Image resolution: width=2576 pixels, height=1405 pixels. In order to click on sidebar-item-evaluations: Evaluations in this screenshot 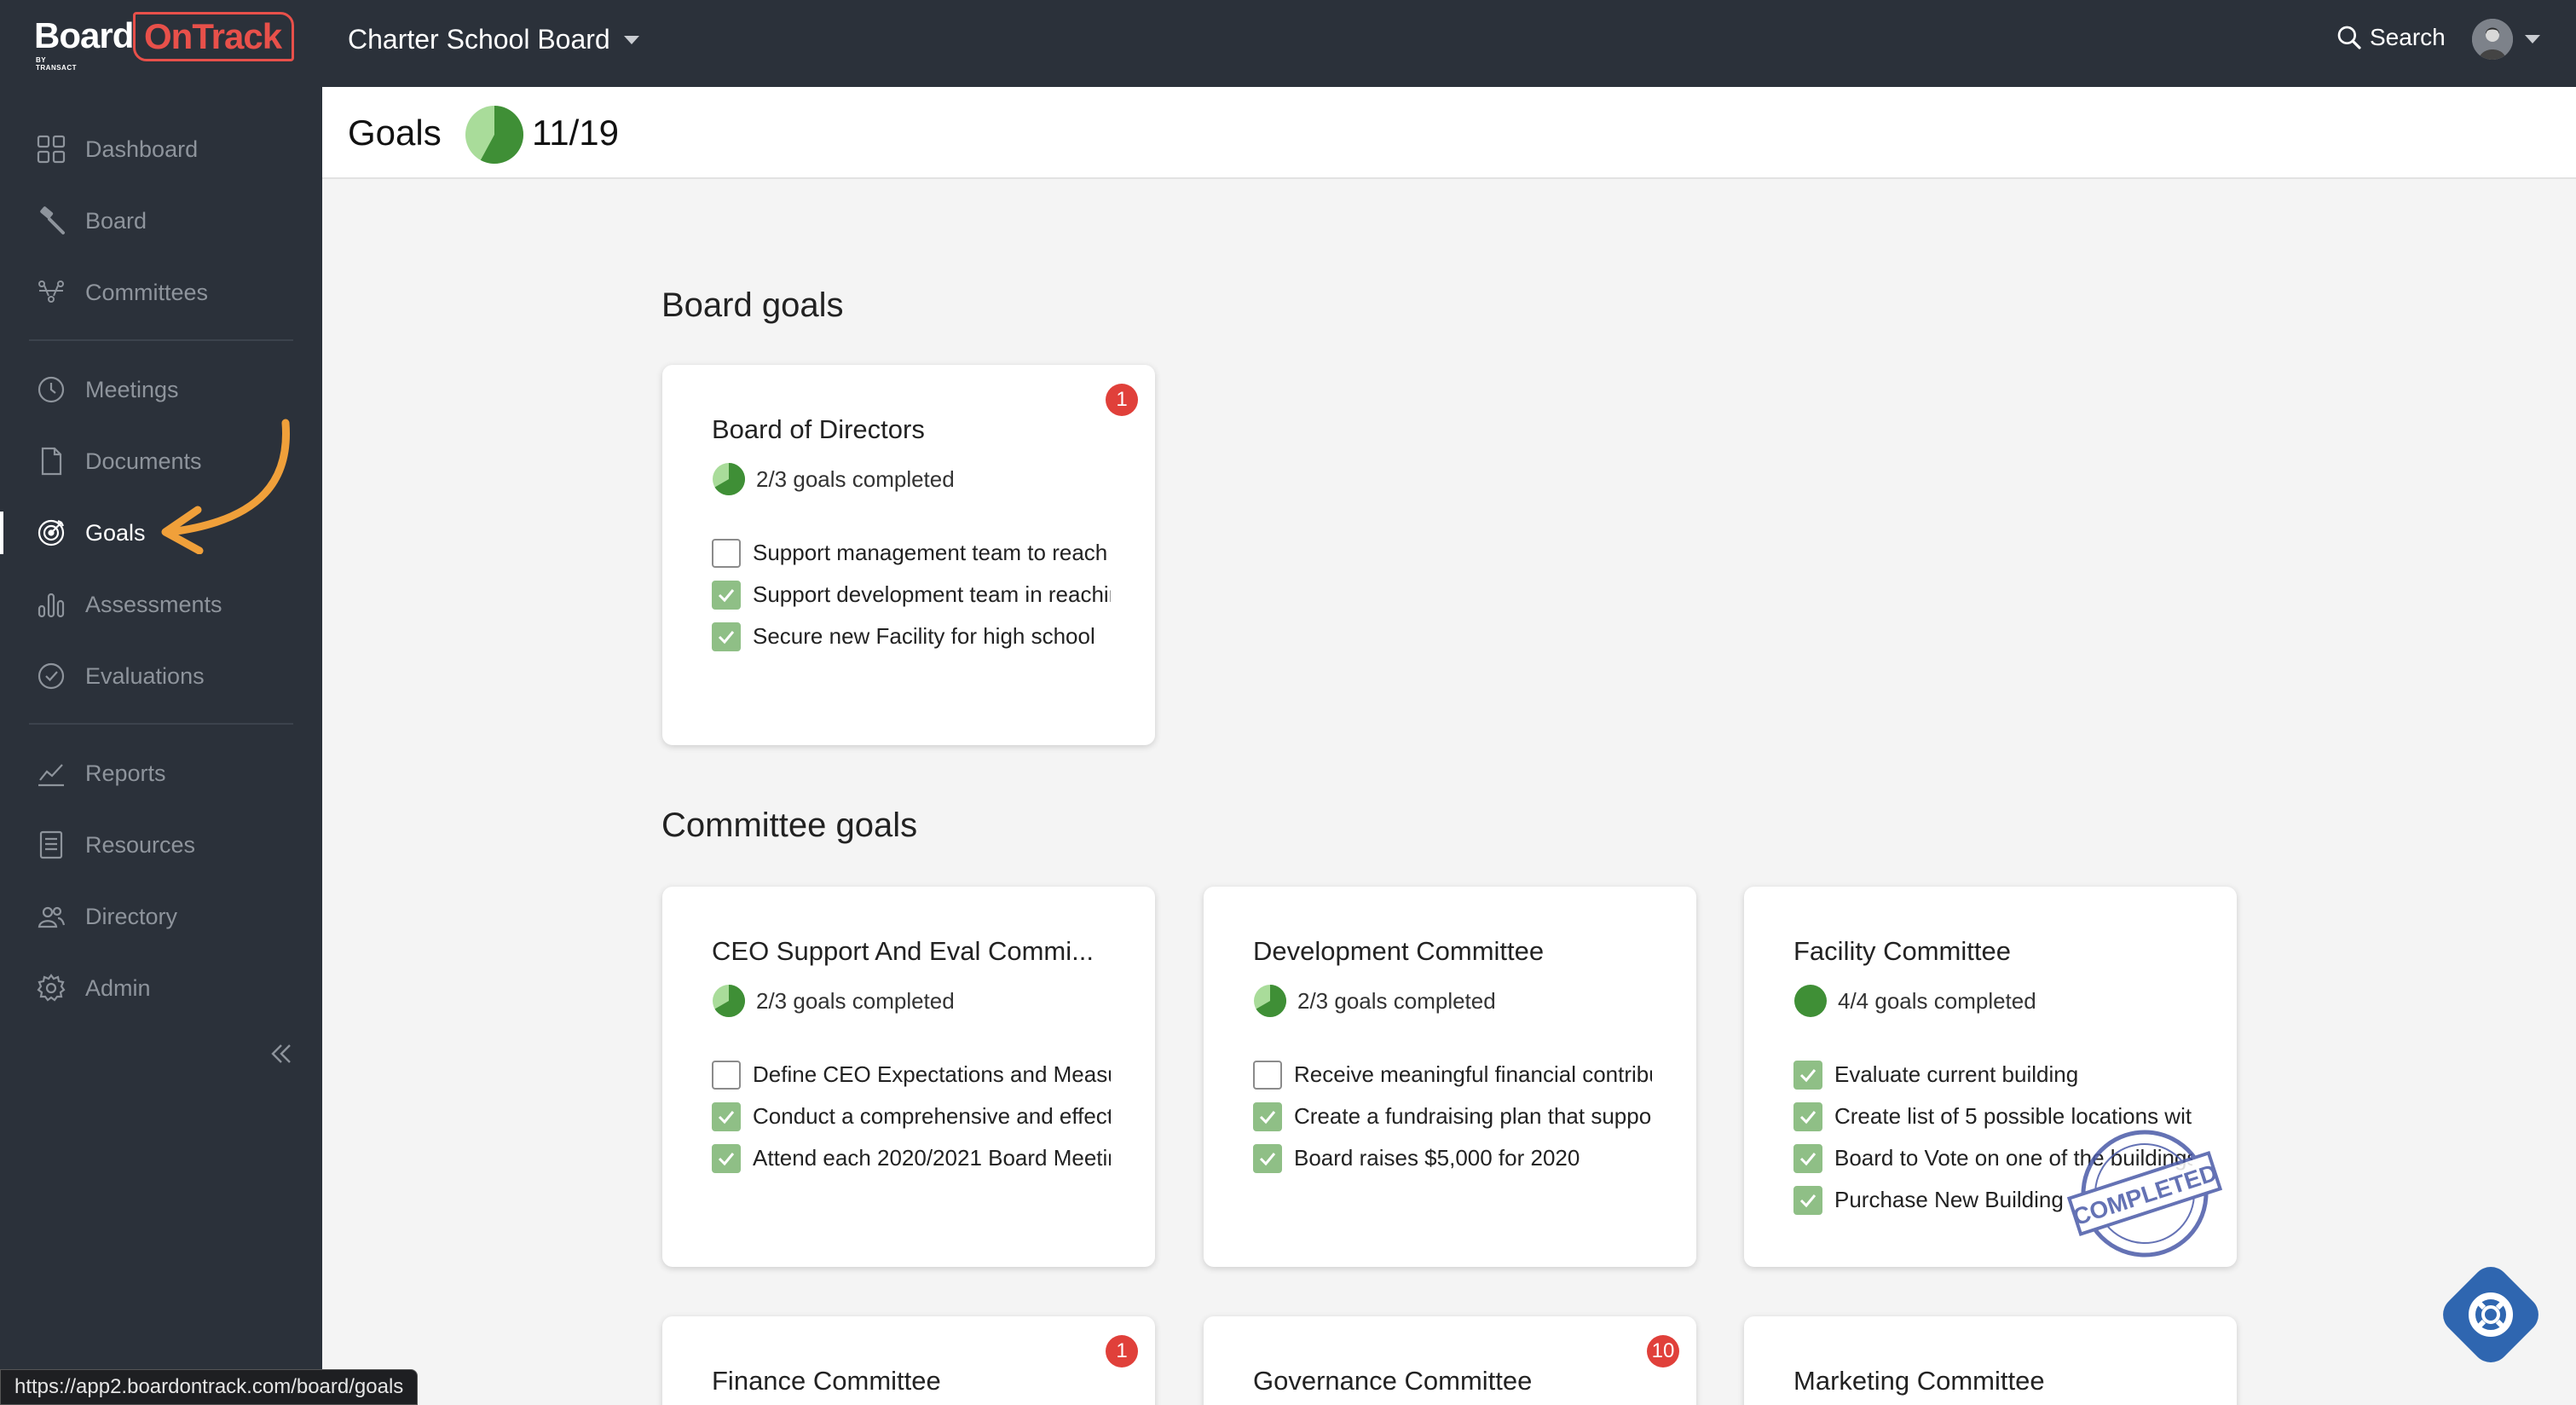, I will do `click(161, 676)`.